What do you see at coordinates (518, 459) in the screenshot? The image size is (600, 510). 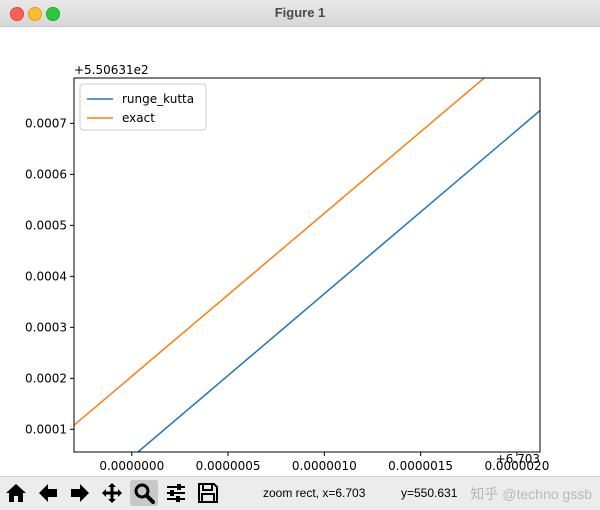 I see `x-offset-label: +6.703` at bounding box center [518, 459].